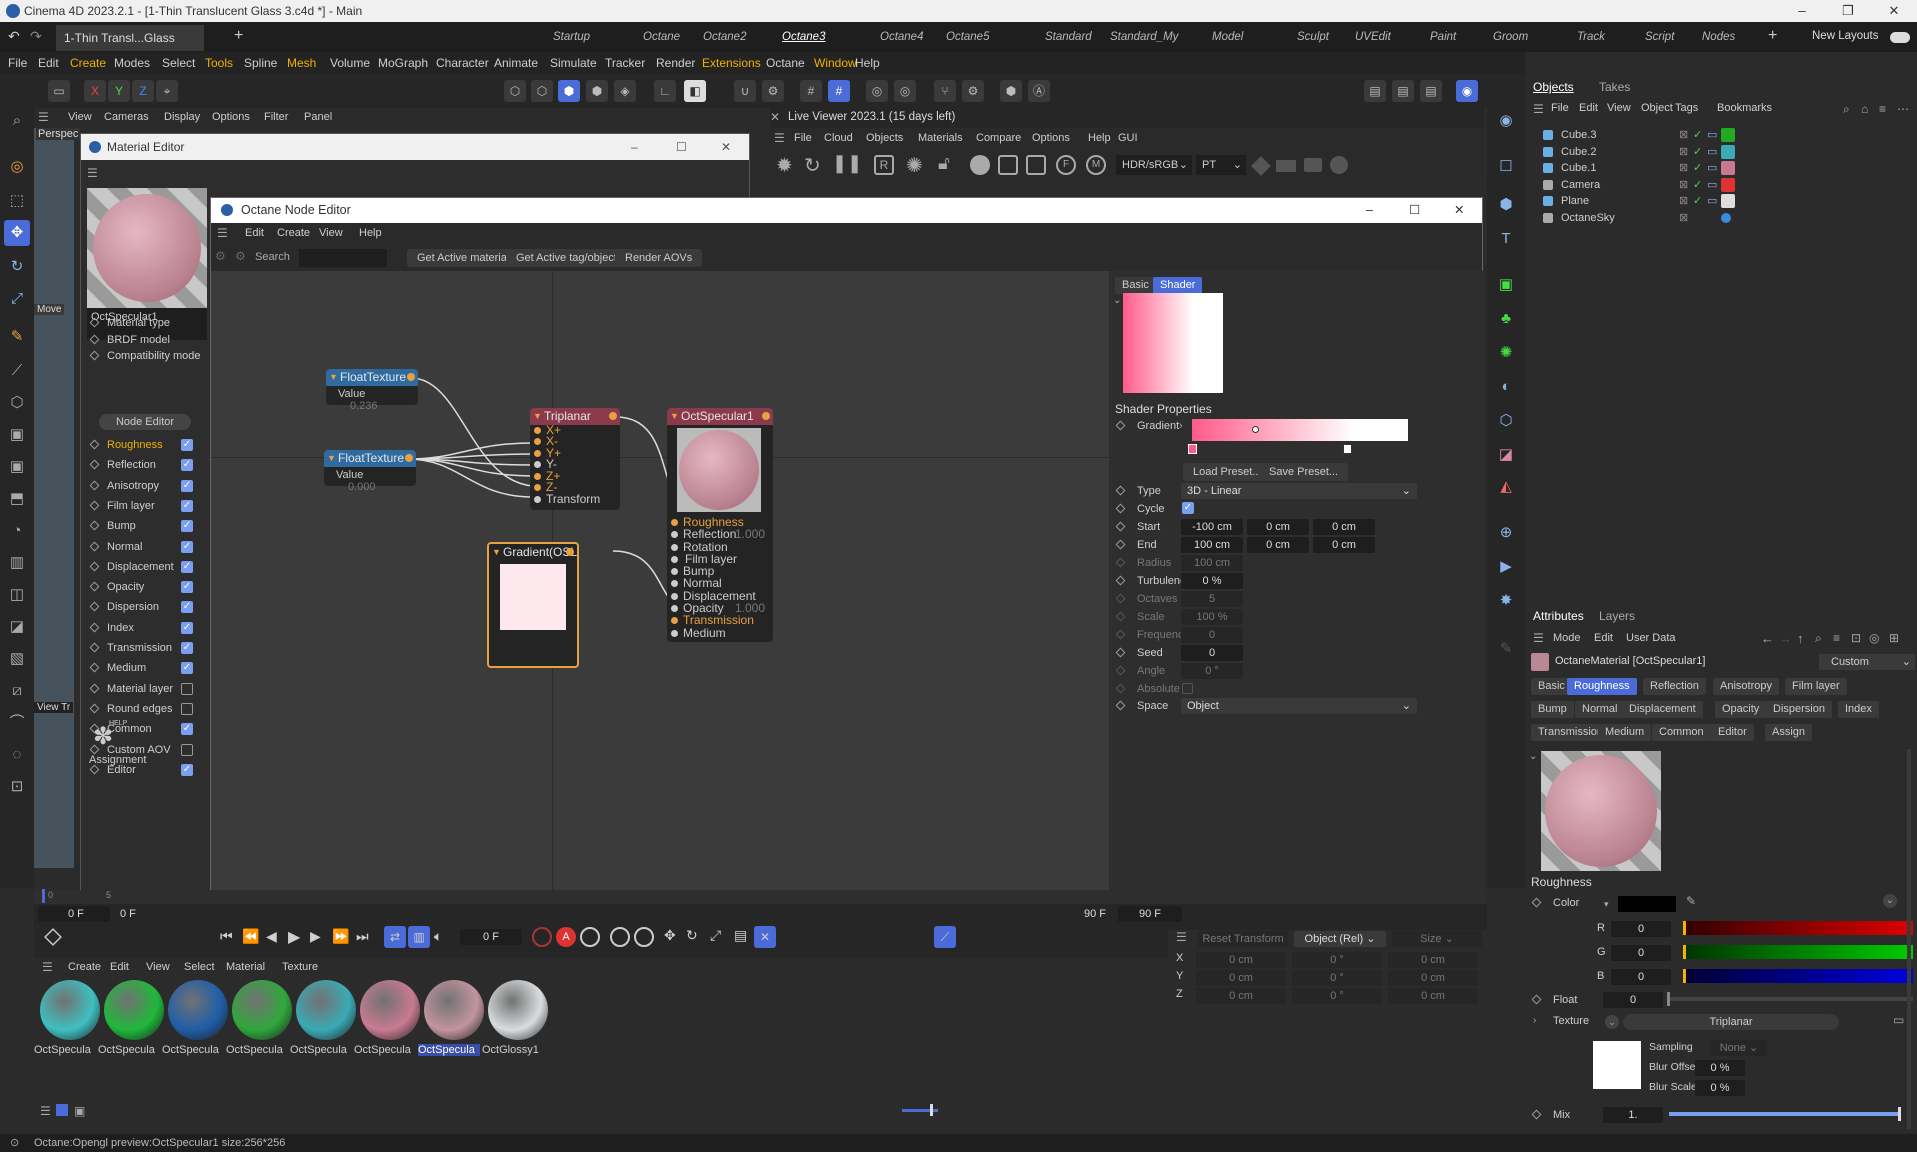  Describe the element at coordinates (17, 659) in the screenshot. I see `material-icon: ▧` at that location.